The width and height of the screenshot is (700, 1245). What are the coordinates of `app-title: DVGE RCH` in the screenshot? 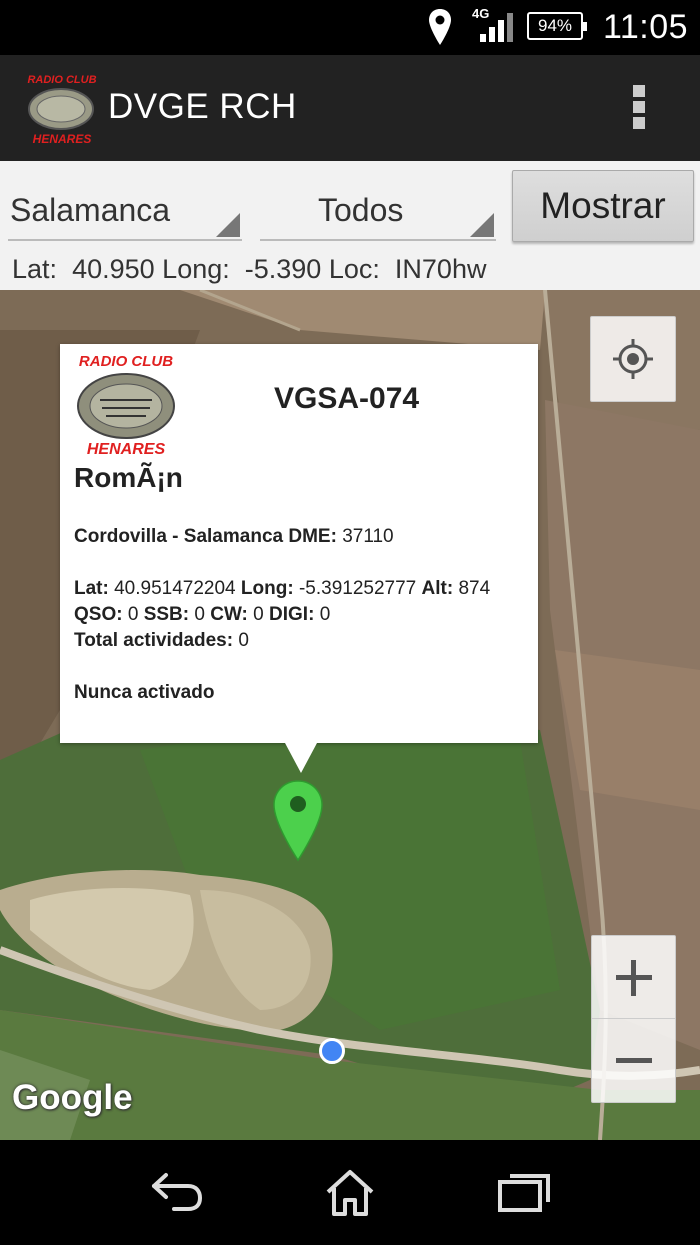 It's located at (202, 106).